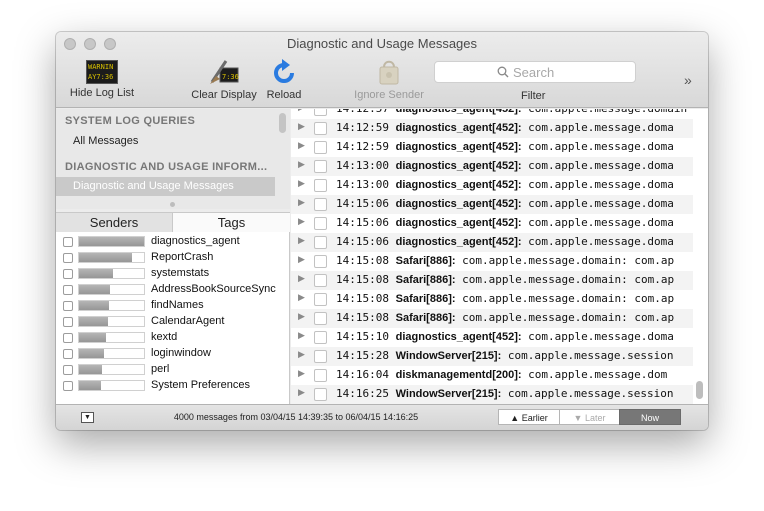  Describe the element at coordinates (601, 222) in the screenshot. I see `log-message: com.apple.message.doma` at that location.